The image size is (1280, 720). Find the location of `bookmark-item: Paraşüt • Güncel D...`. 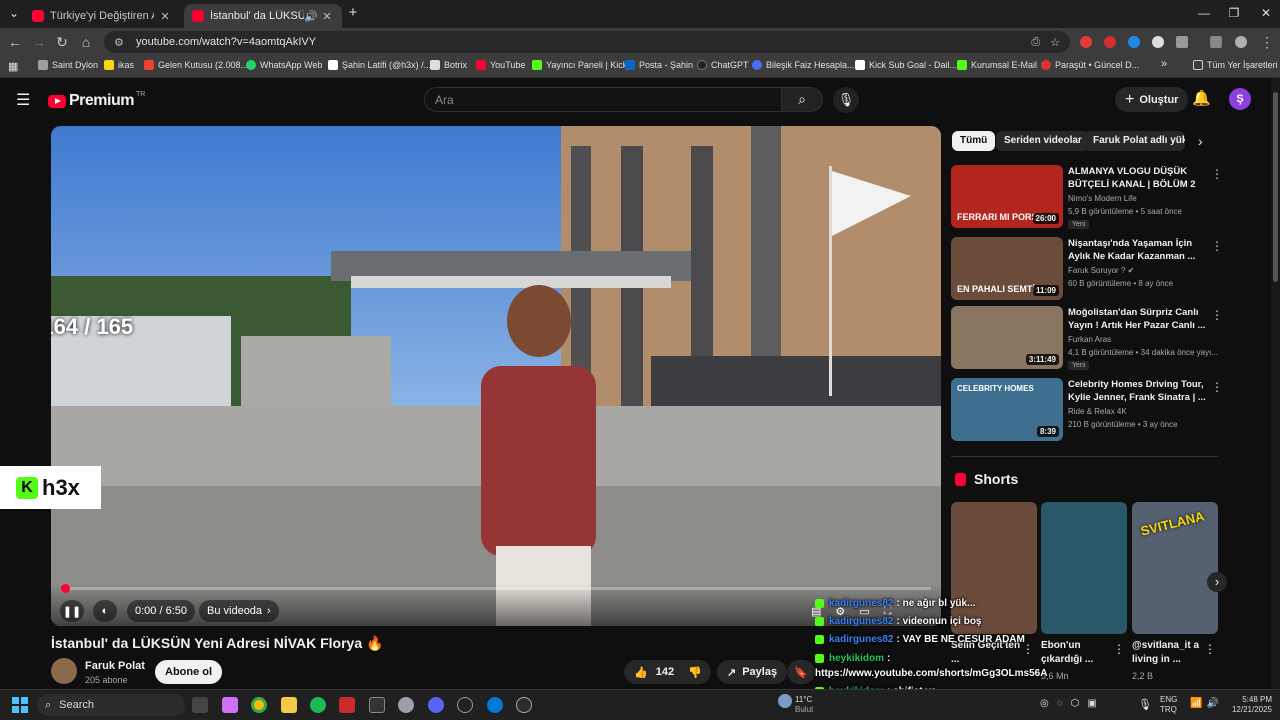

bookmark-item: Paraşüt • Güncel D... is located at coordinates (1090, 65).